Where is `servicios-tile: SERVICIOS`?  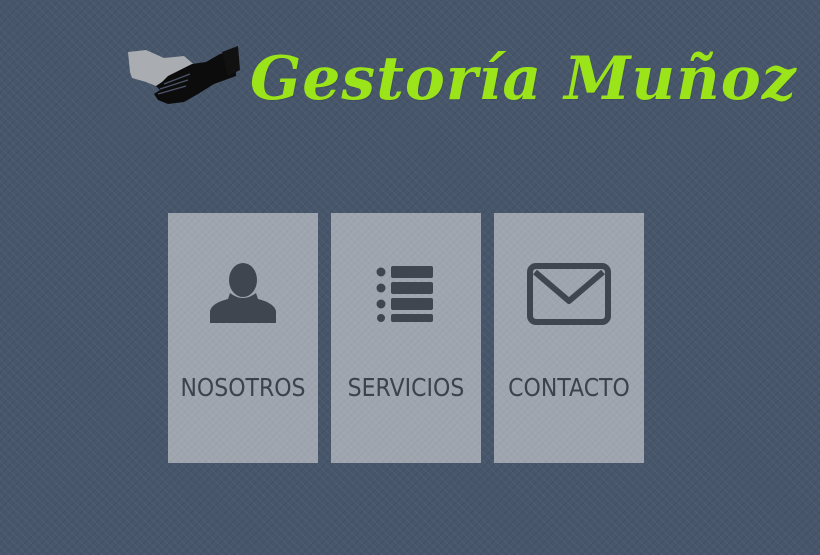 servicios-tile: SERVICIOS is located at coordinates (406, 338).